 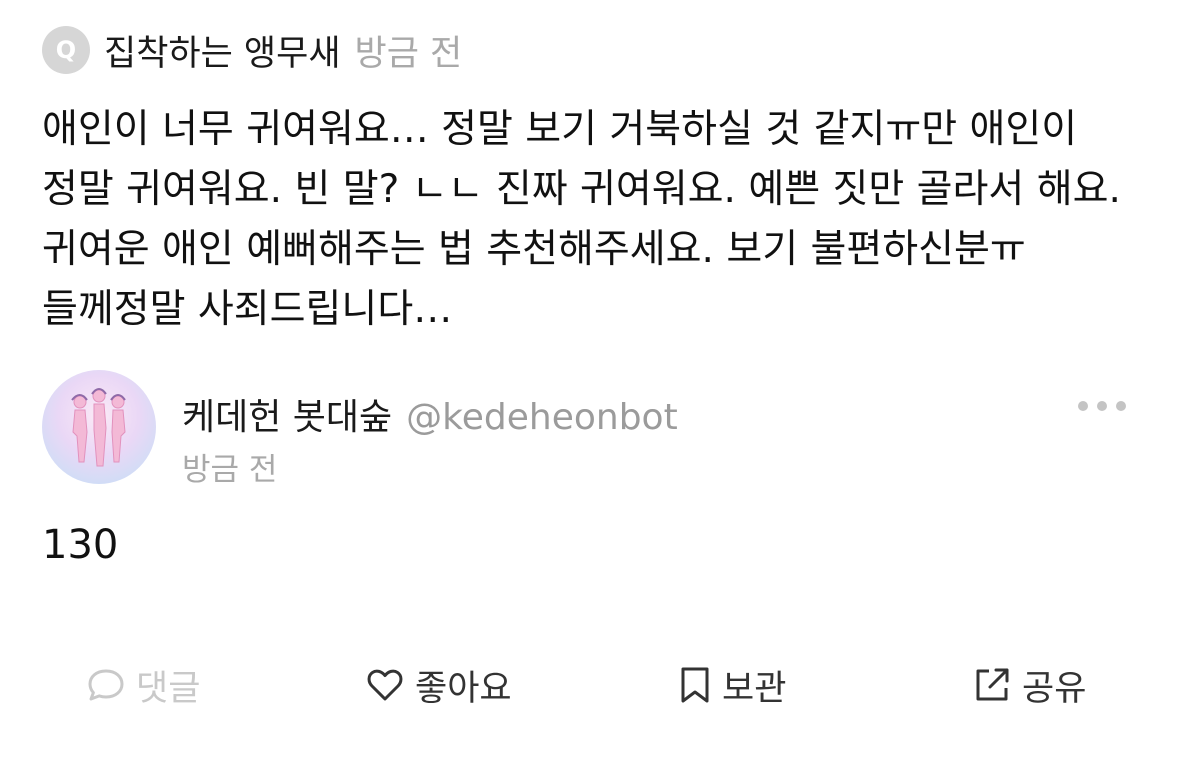 I want to click on save-button: 보관, so click(x=732, y=685).